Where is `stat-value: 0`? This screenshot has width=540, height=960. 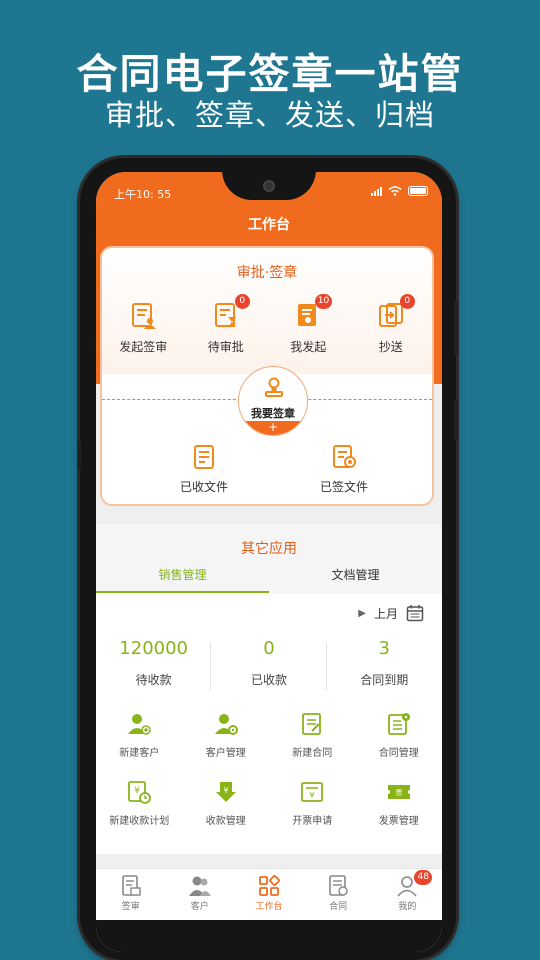
stat-value: 0 is located at coordinates (269, 648).